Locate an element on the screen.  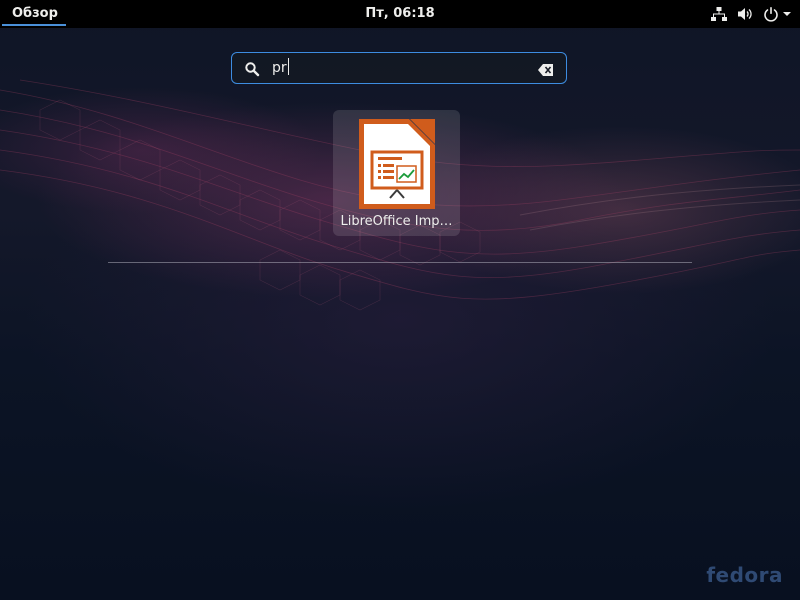
search-icon is located at coordinates (252, 69).